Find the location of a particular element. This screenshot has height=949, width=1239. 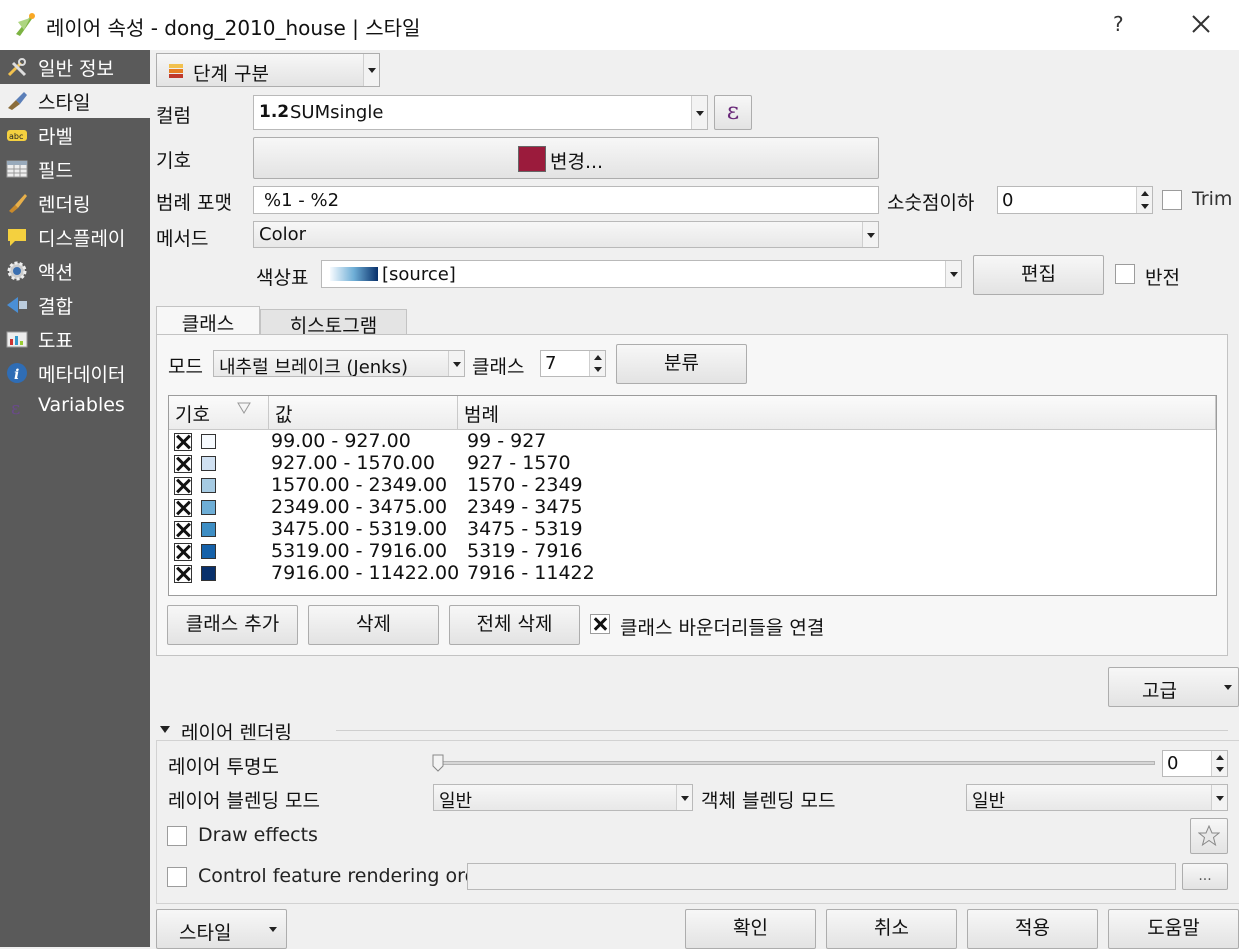

style-menu-label: 스타일 is located at coordinates (205, 933).